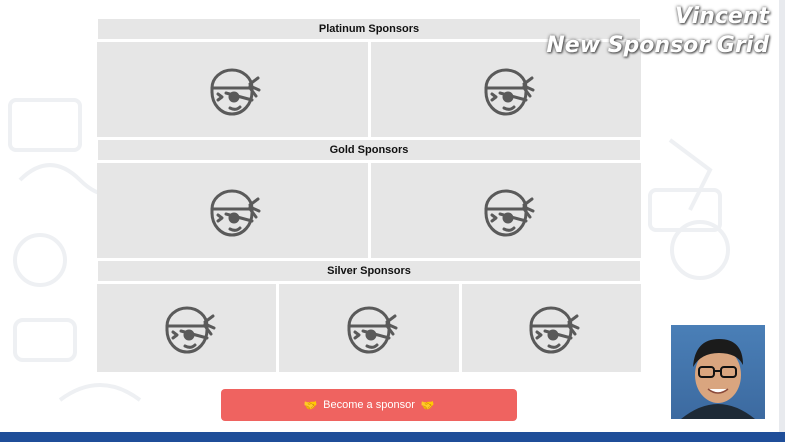 The image size is (785, 442). What do you see at coordinates (369, 150) in the screenshot?
I see `tier-header-gold: Gold Sponsors` at bounding box center [369, 150].